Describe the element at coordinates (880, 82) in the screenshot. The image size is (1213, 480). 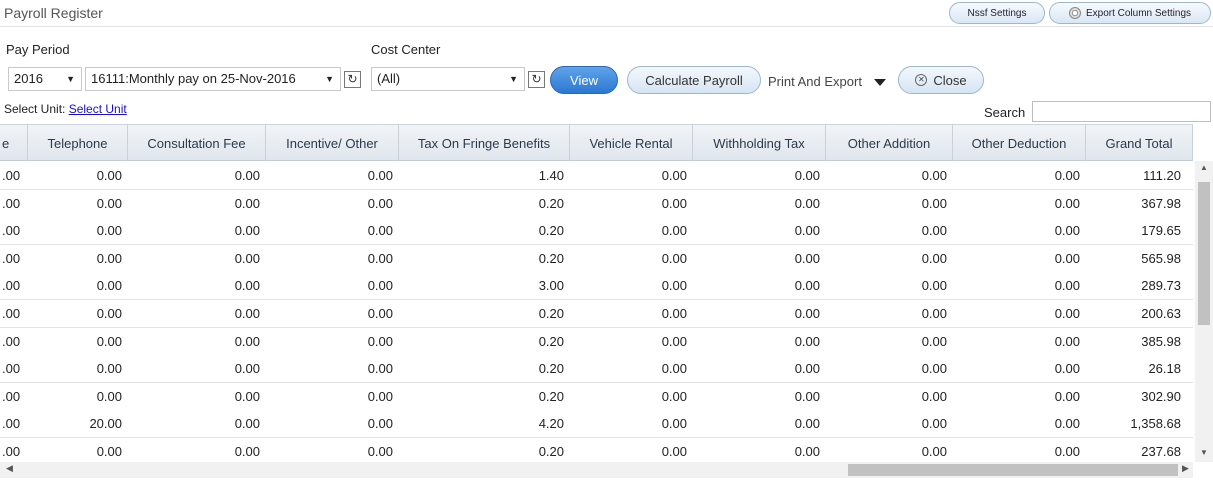
I see `dropdown-arrow-icon` at that location.